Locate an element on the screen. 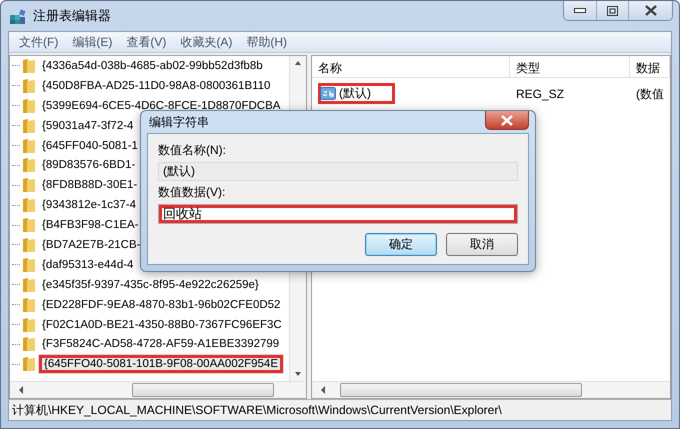 Image resolution: width=680 pixels, height=429 pixels. minimize-button is located at coordinates (580, 10).